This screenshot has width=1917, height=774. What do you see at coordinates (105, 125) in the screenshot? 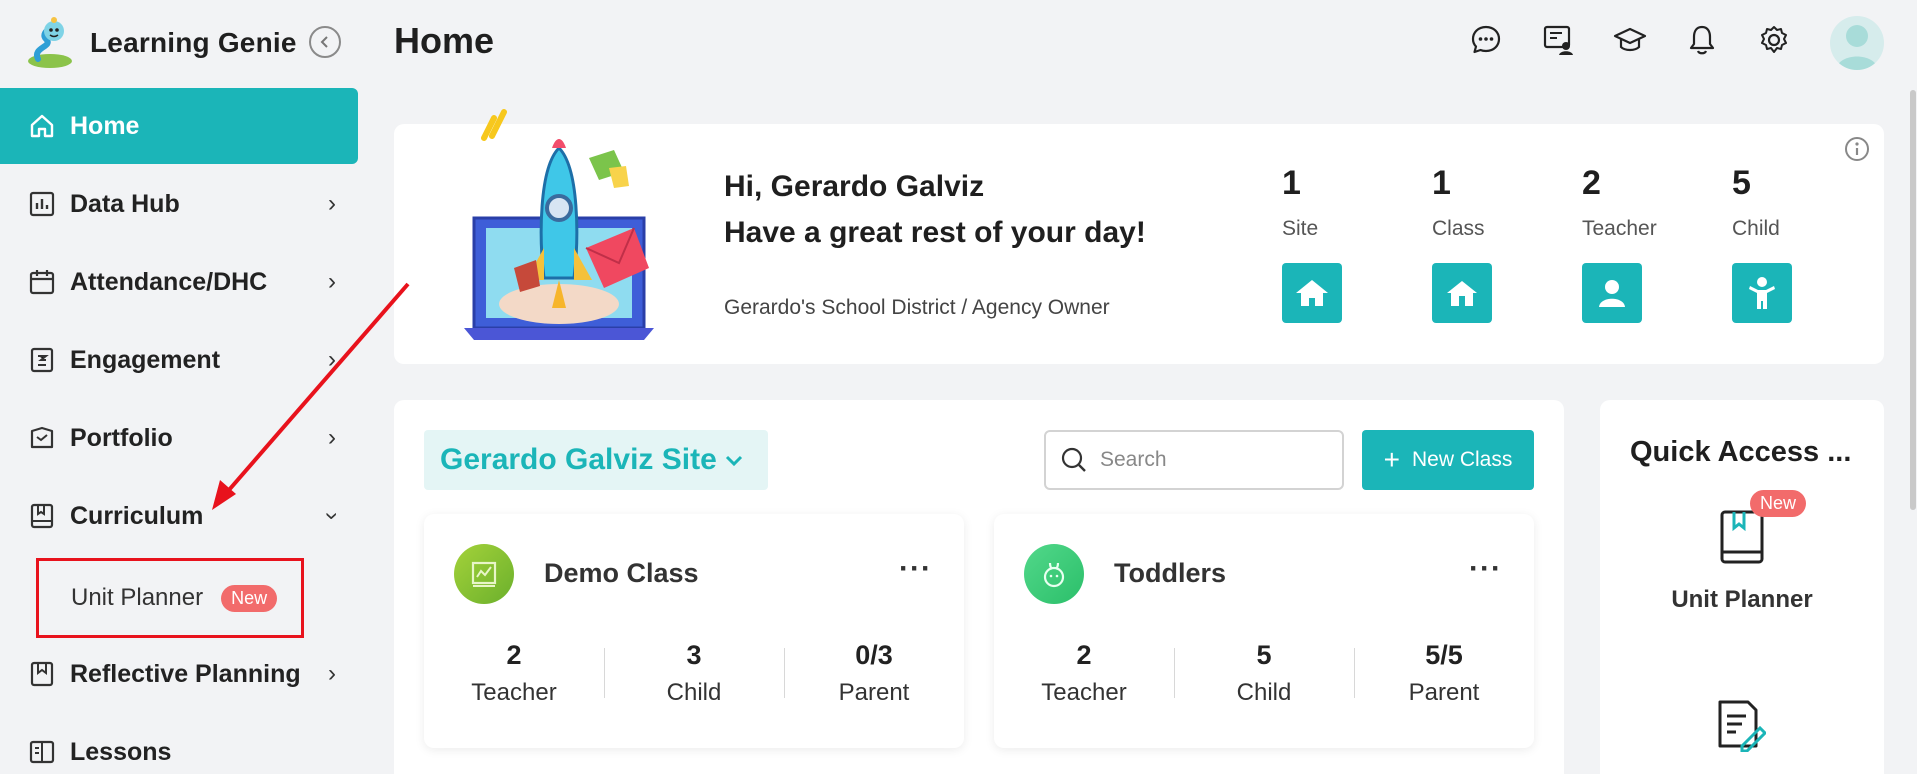
I see `sidebar-item-label: Home` at bounding box center [105, 125].